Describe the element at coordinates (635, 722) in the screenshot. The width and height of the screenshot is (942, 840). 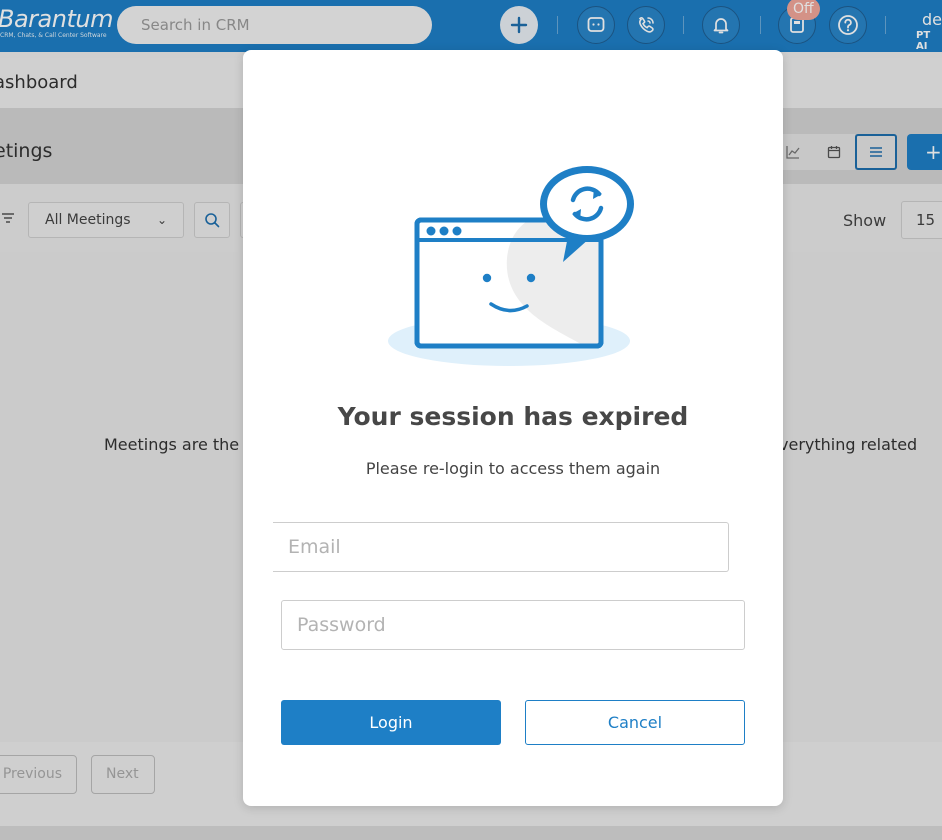
I see `cancel-button: Cancel` at that location.